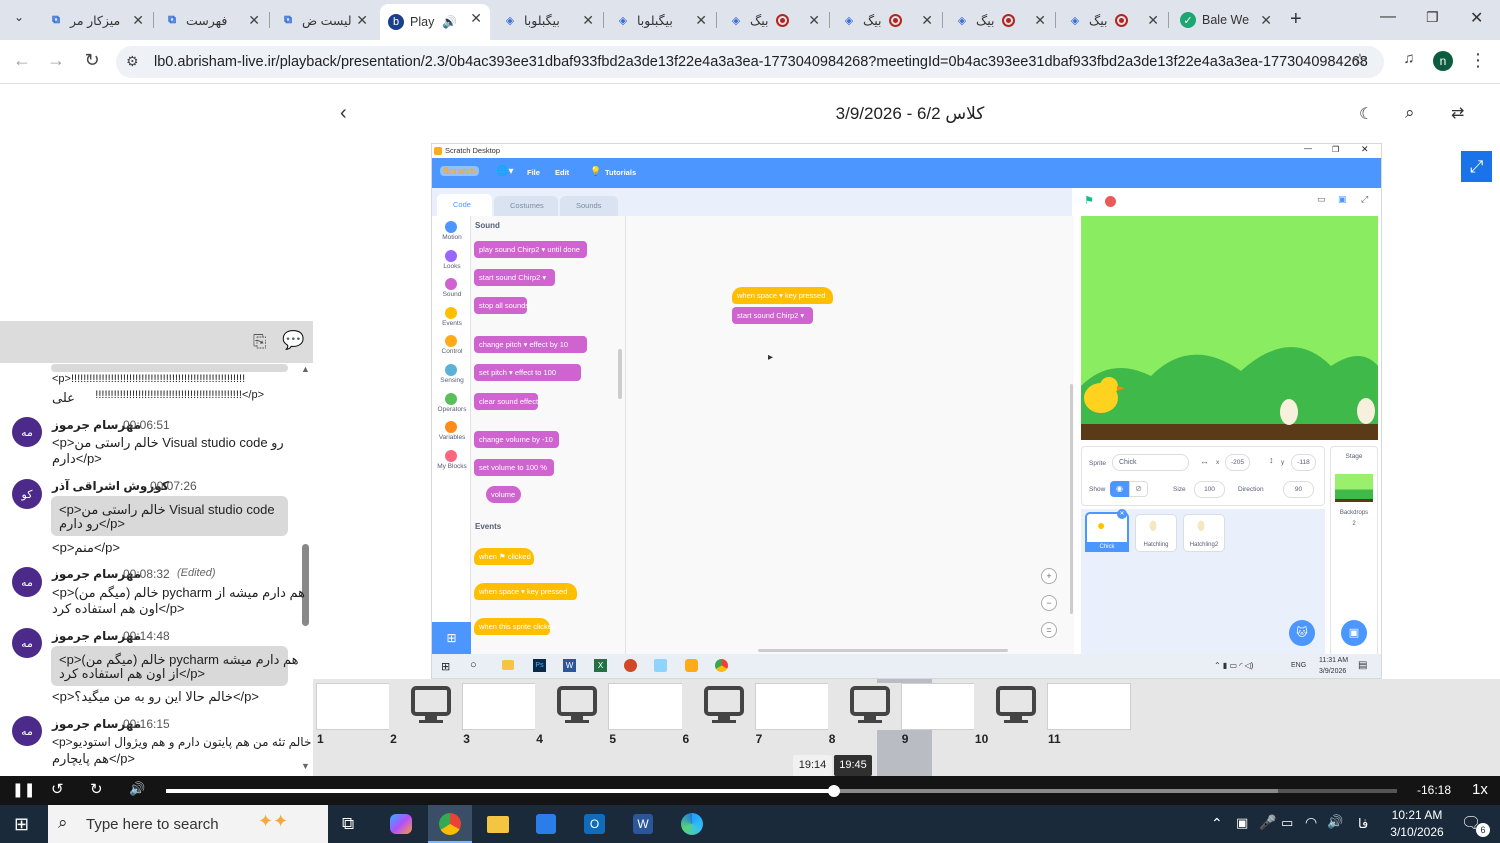 The image size is (1500, 843). Describe the element at coordinates (21, 824) in the screenshot. I see `windows-start-icon: ⊞` at that location.